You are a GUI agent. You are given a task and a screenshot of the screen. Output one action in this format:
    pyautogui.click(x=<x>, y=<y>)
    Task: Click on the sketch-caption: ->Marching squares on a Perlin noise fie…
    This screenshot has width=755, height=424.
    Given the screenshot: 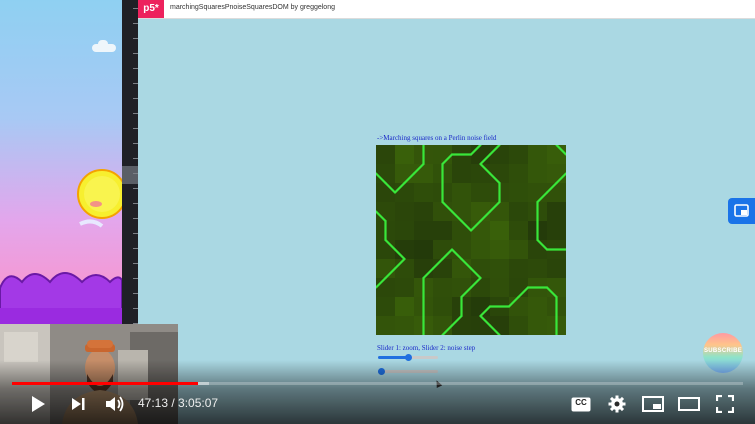 What is the action you would take?
    pyautogui.click(x=437, y=138)
    